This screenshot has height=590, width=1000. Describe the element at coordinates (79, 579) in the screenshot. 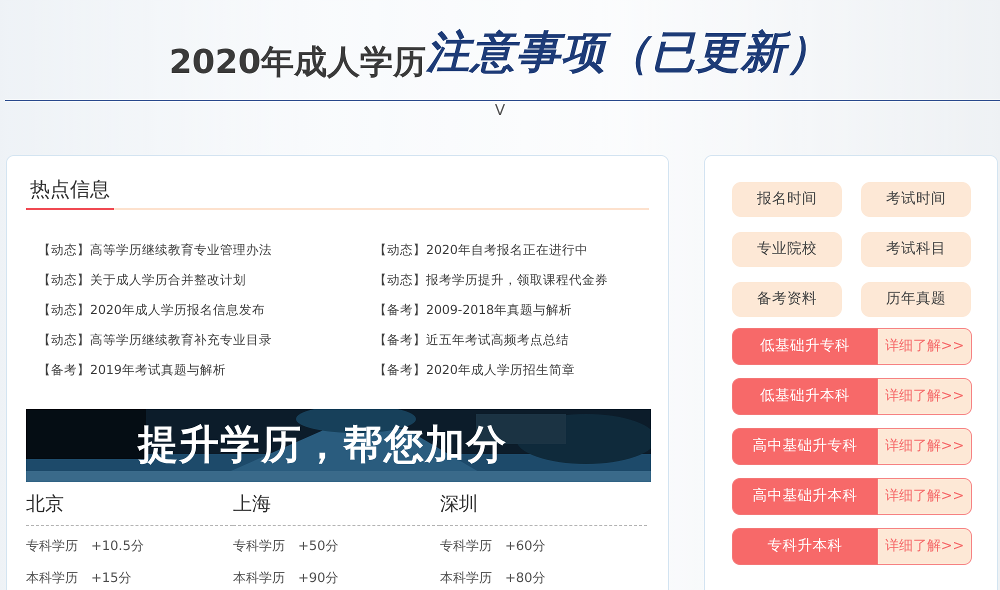

I see `score-bonus-text: 本科学历 +15分` at that location.